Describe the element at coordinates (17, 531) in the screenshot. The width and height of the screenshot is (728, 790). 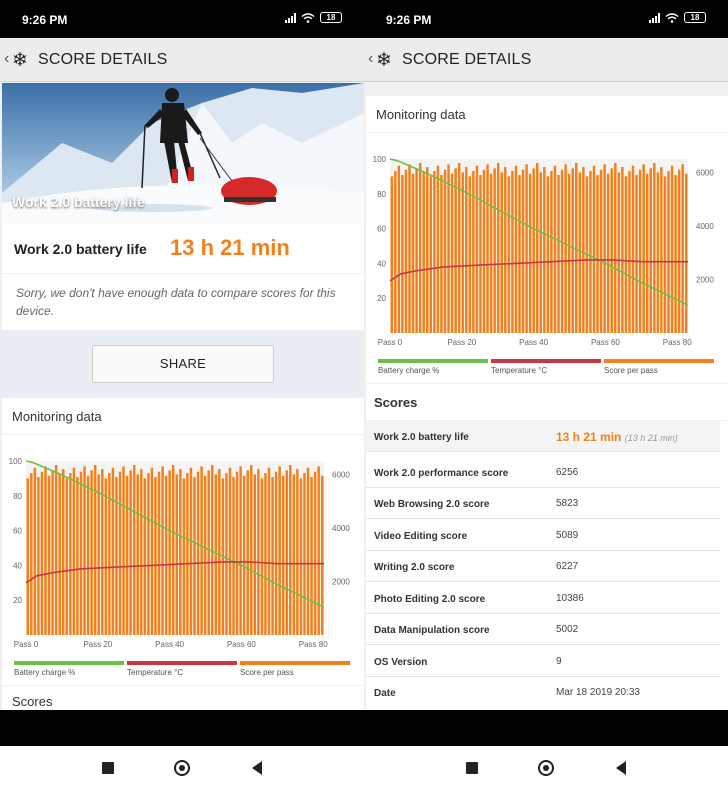
I see `y-left-tick: 60` at that location.